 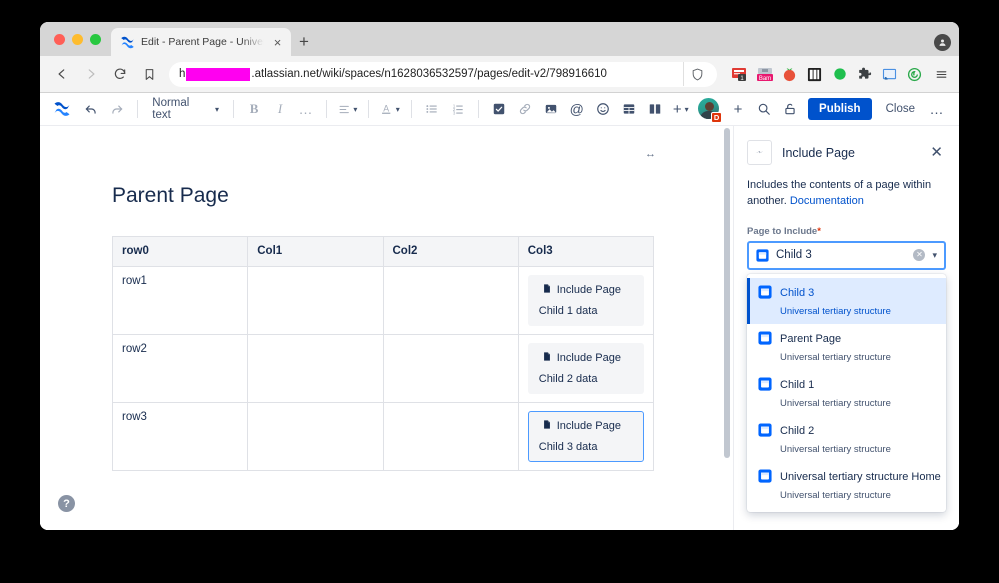 I want to click on dropdown-option-child-2: Child 2 Universal tertiary structure, so click(x=846, y=439).